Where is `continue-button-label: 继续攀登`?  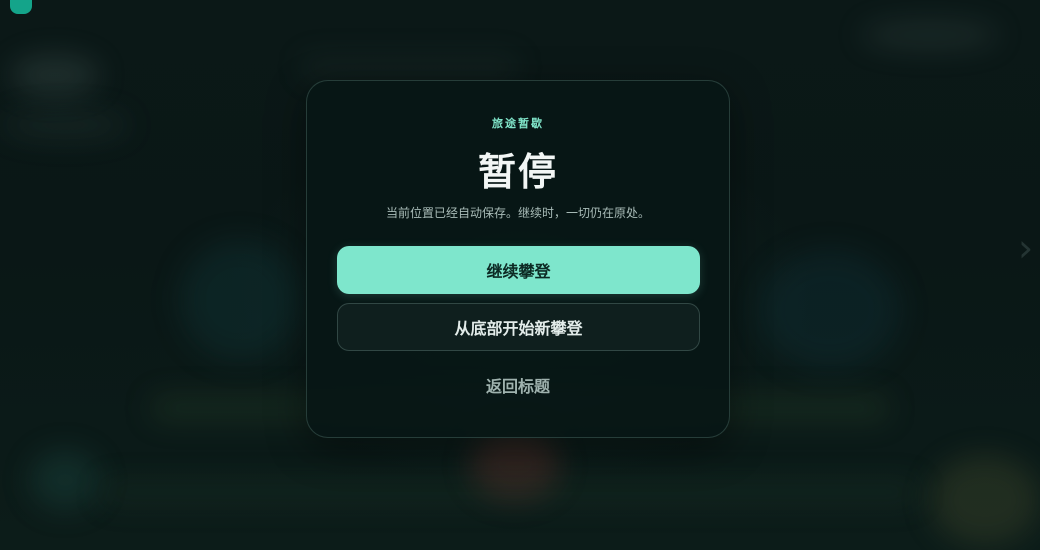 continue-button-label: 继续攀登 is located at coordinates (518, 271).